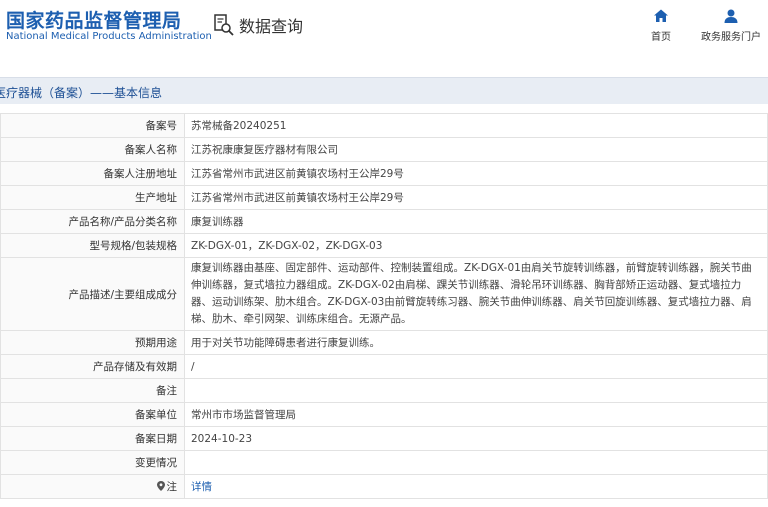  I want to click on table-row: 备注, so click(384, 390).